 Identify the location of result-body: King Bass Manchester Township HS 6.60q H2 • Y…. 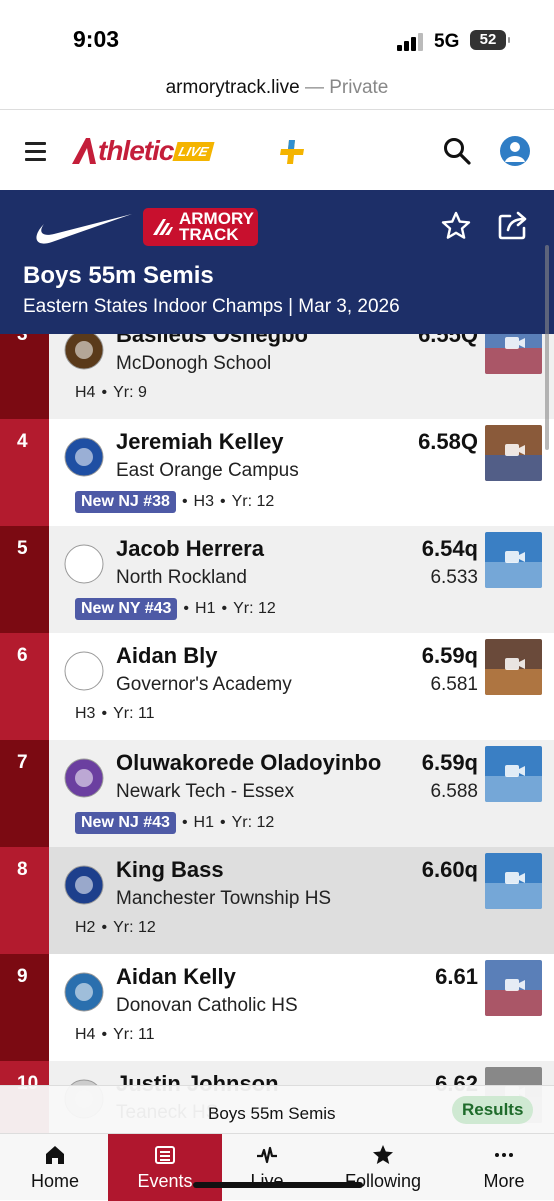
(301, 900).